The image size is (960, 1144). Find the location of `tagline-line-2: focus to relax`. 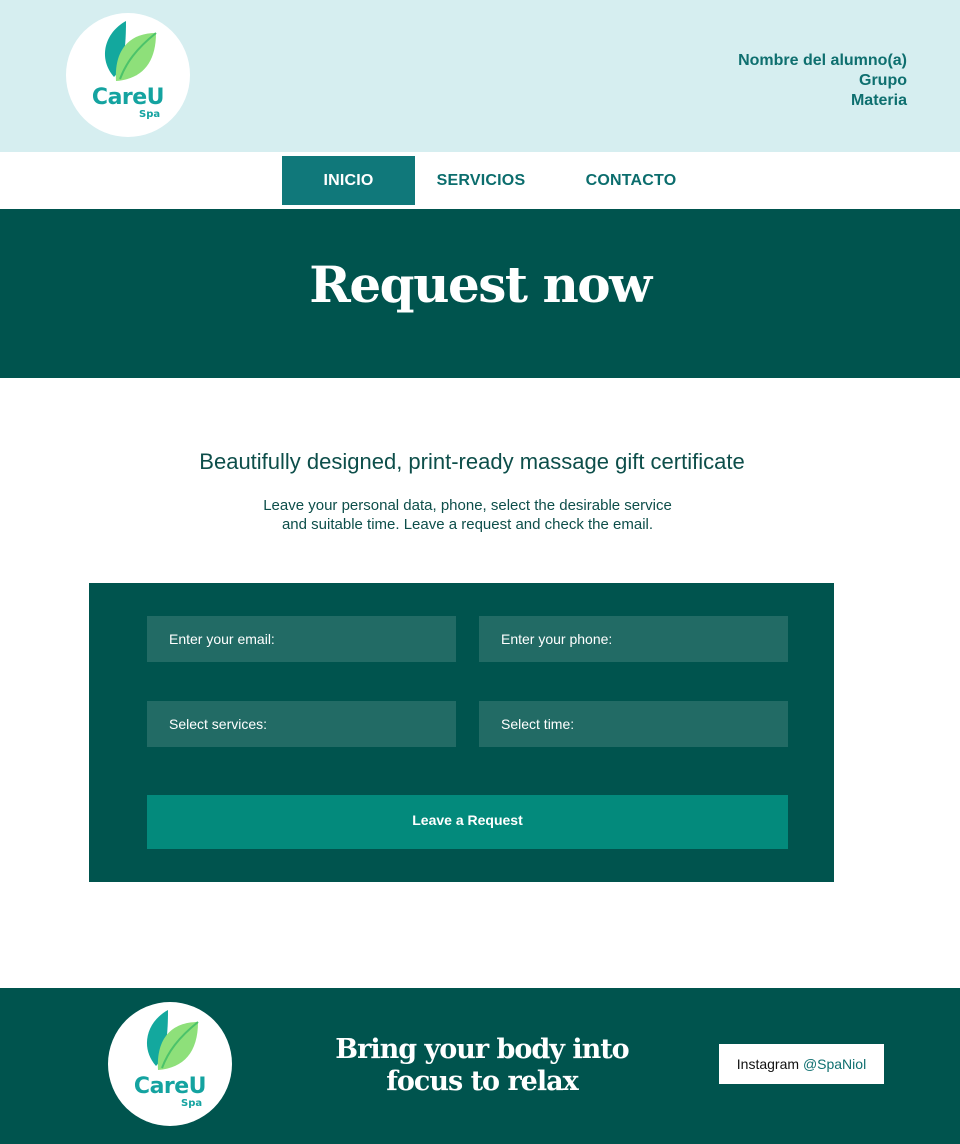

tagline-line-2: focus to relax is located at coordinates (482, 1081).